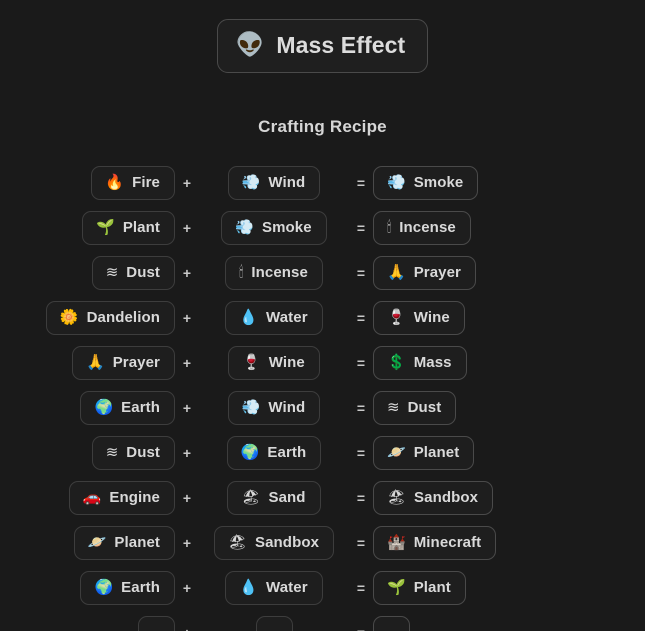 The height and width of the screenshot is (631, 645). Describe the element at coordinates (274, 623) in the screenshot. I see `recipe-chip-b` at that location.